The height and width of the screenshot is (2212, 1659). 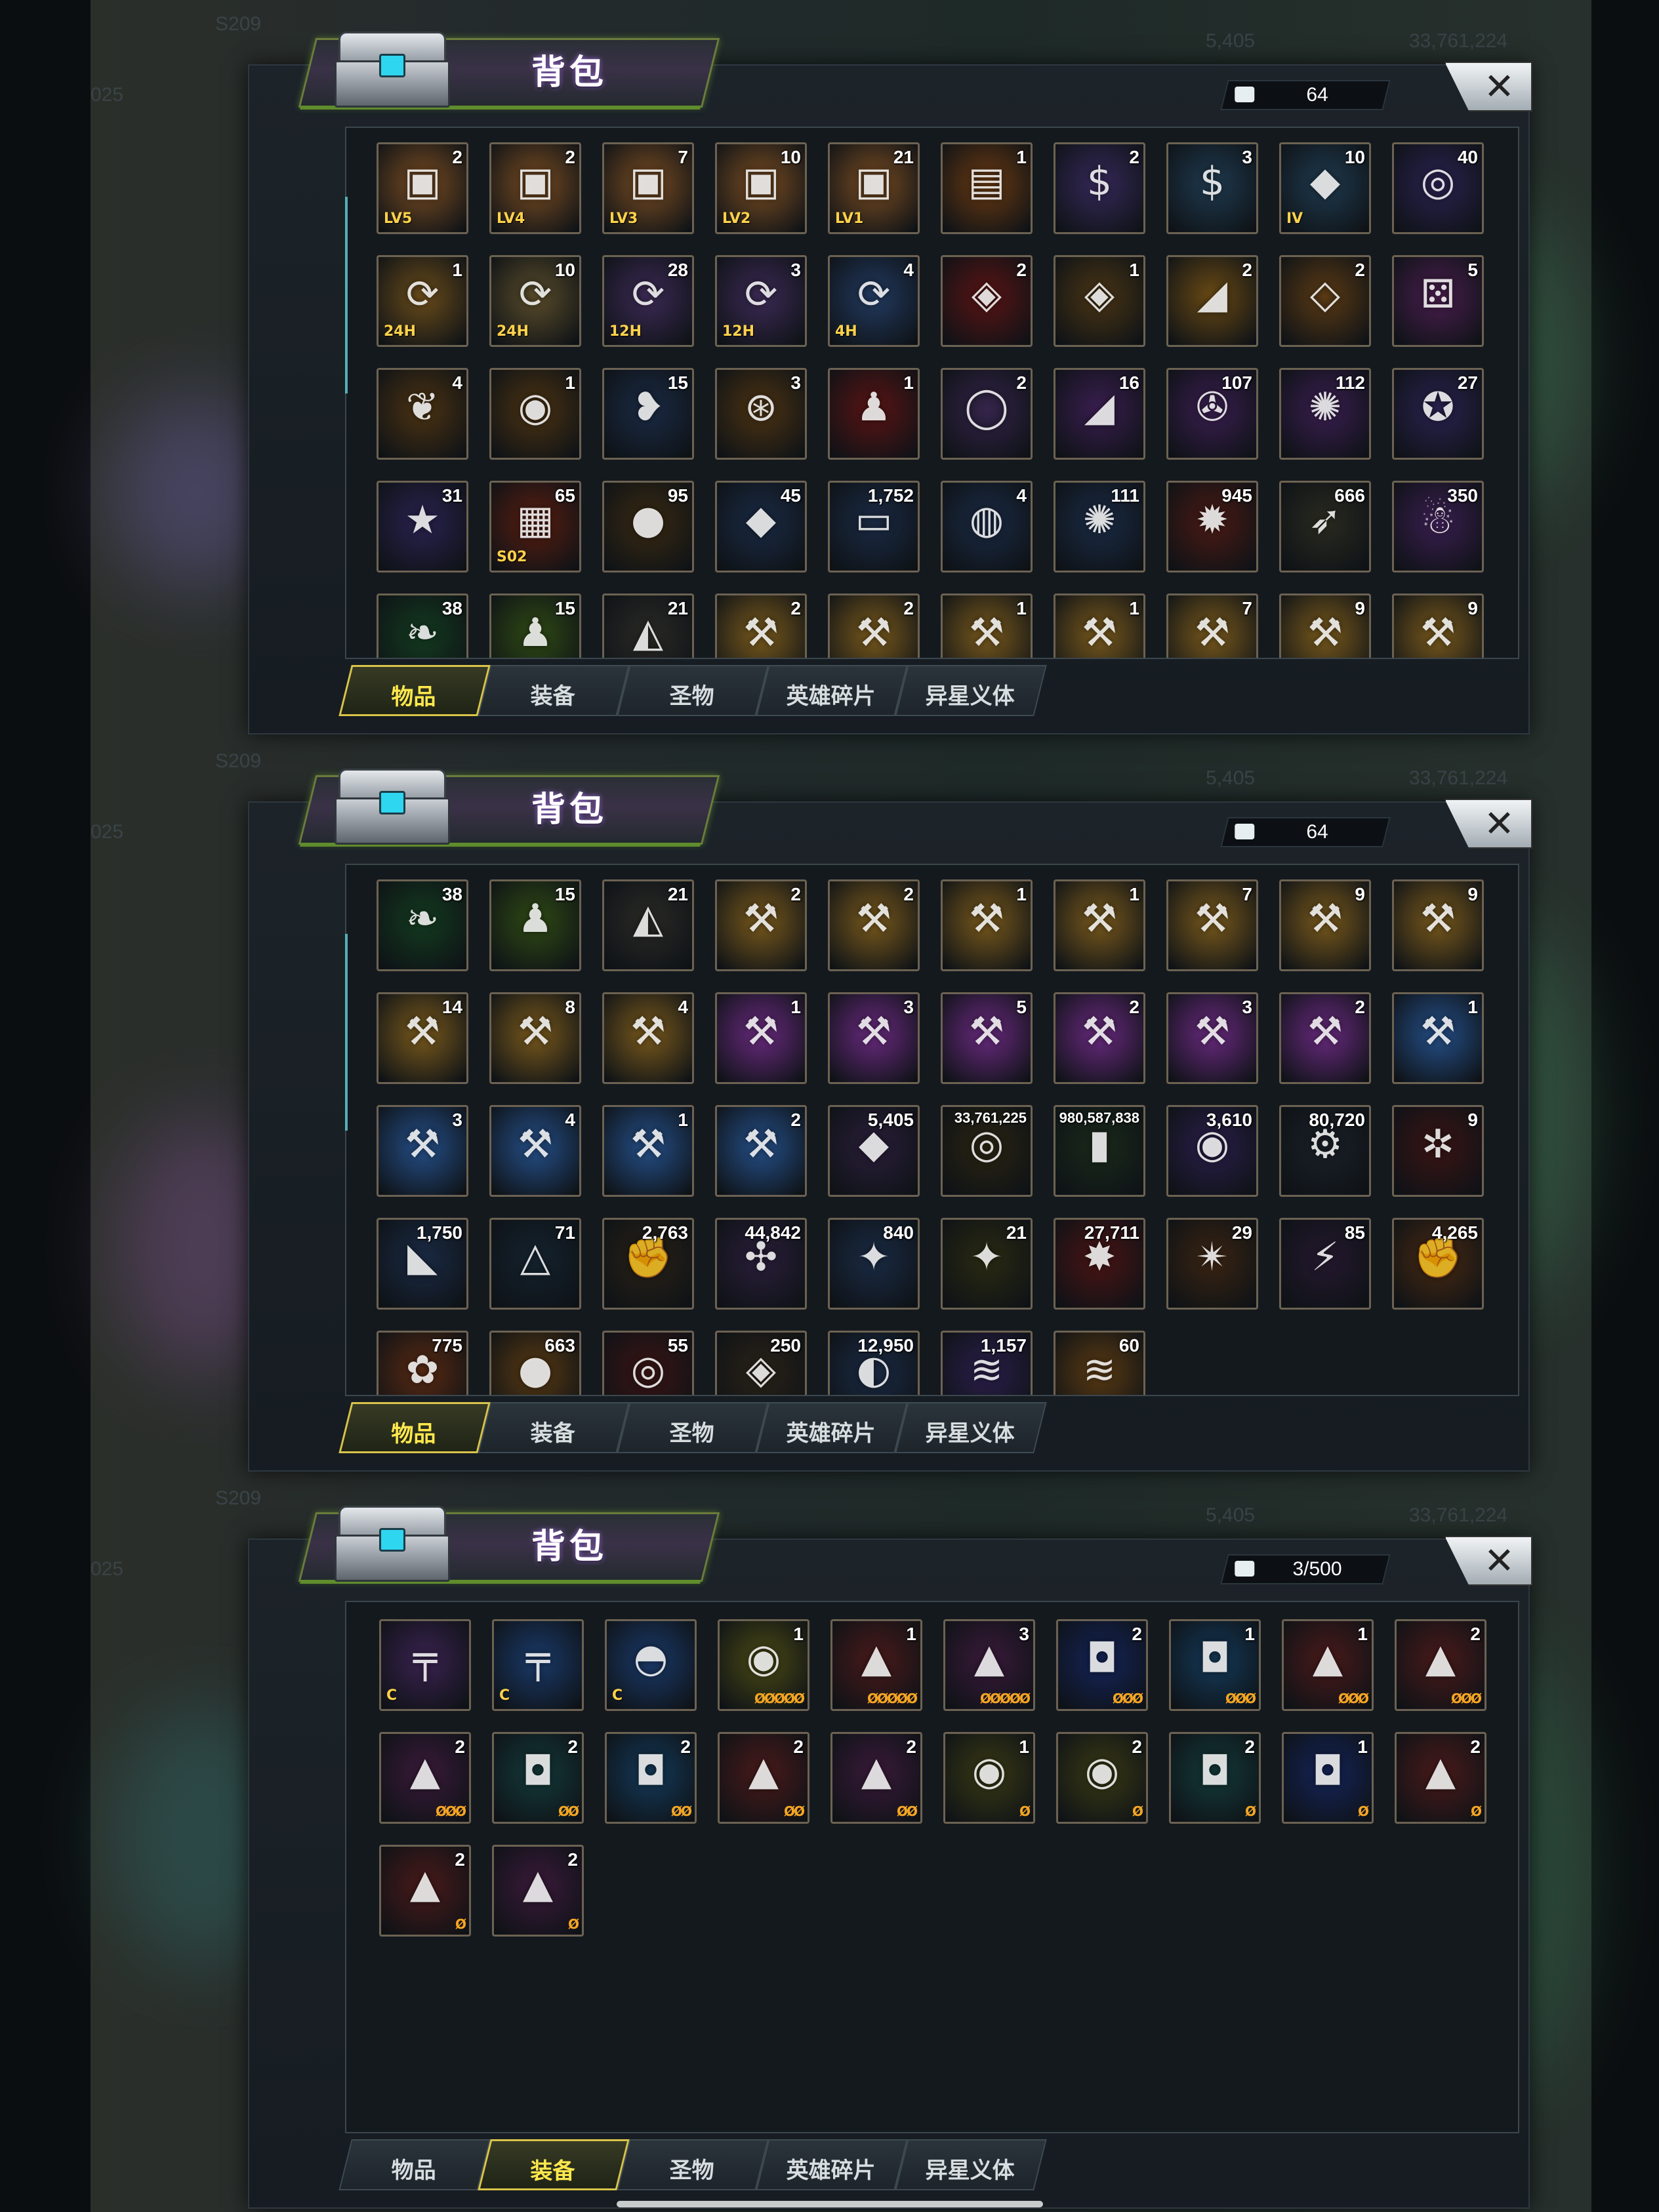 What do you see at coordinates (987, 1038) in the screenshot?
I see `inventory-slot: ⚒ 5` at bounding box center [987, 1038].